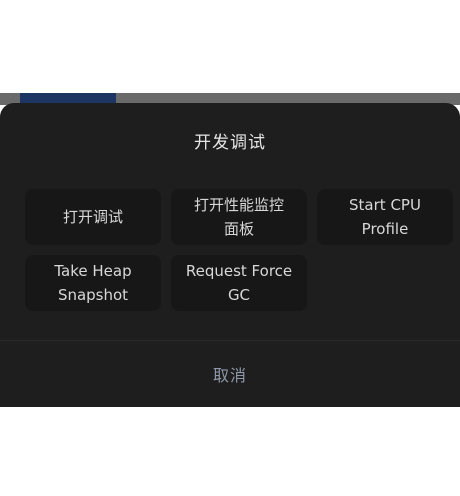 This screenshot has width=460, height=496. I want to click on request-force-gc-button: Request Force GC, so click(239, 283).